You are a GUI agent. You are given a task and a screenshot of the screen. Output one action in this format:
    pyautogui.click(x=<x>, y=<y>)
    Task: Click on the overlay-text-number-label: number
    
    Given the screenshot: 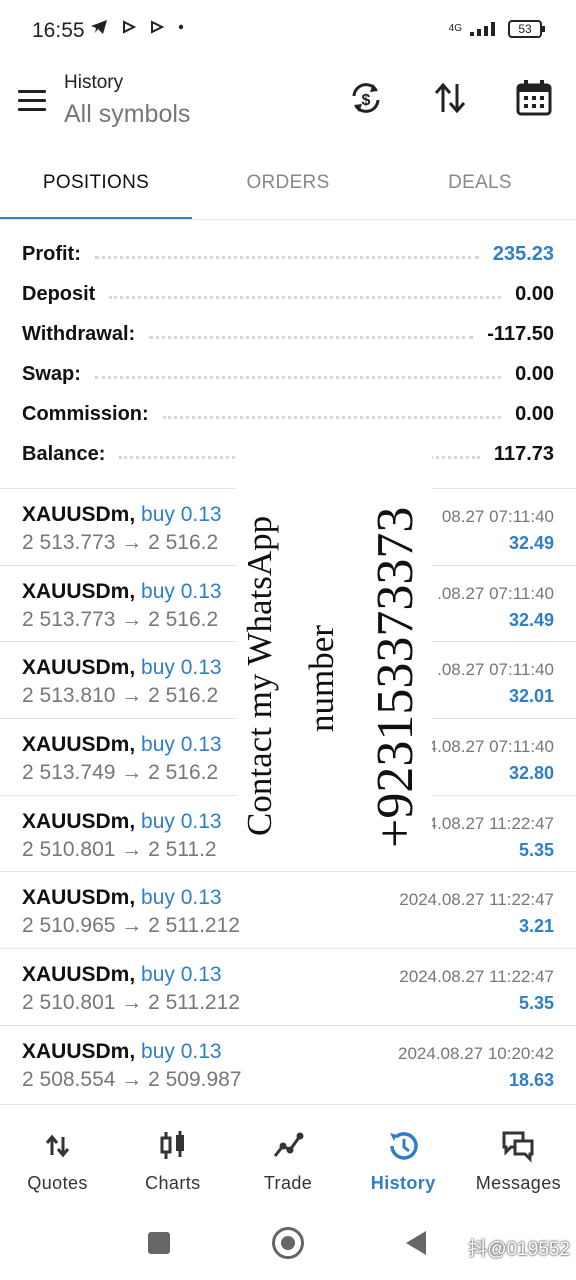 What is the action you would take?
    pyautogui.click(x=321, y=678)
    